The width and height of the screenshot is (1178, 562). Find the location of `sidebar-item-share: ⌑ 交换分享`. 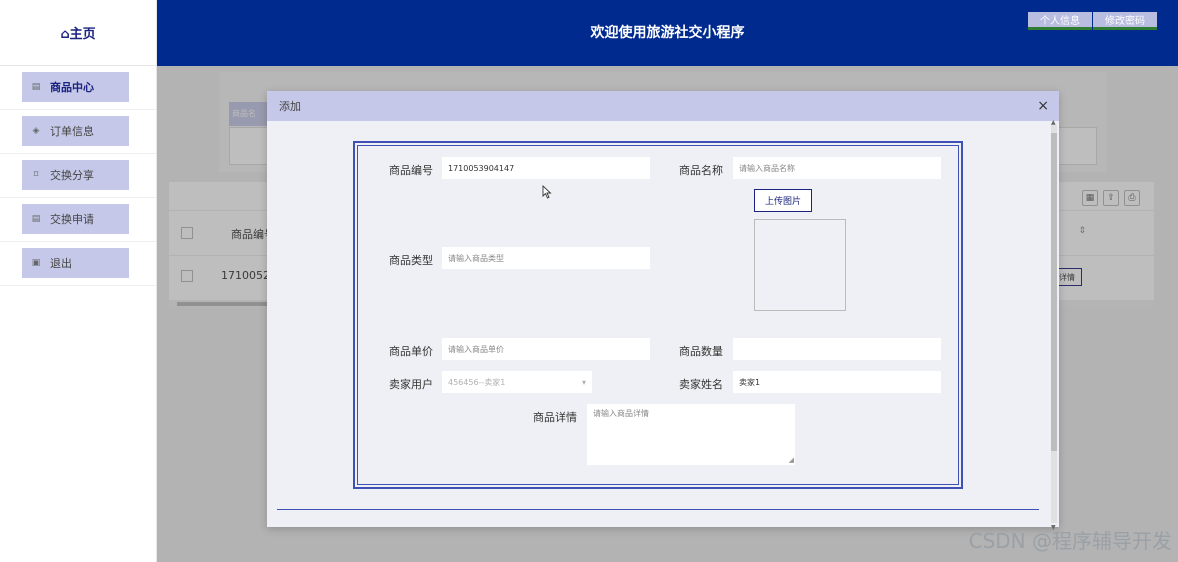

sidebar-item-share: ⌑ 交换分享 is located at coordinates (75, 175).